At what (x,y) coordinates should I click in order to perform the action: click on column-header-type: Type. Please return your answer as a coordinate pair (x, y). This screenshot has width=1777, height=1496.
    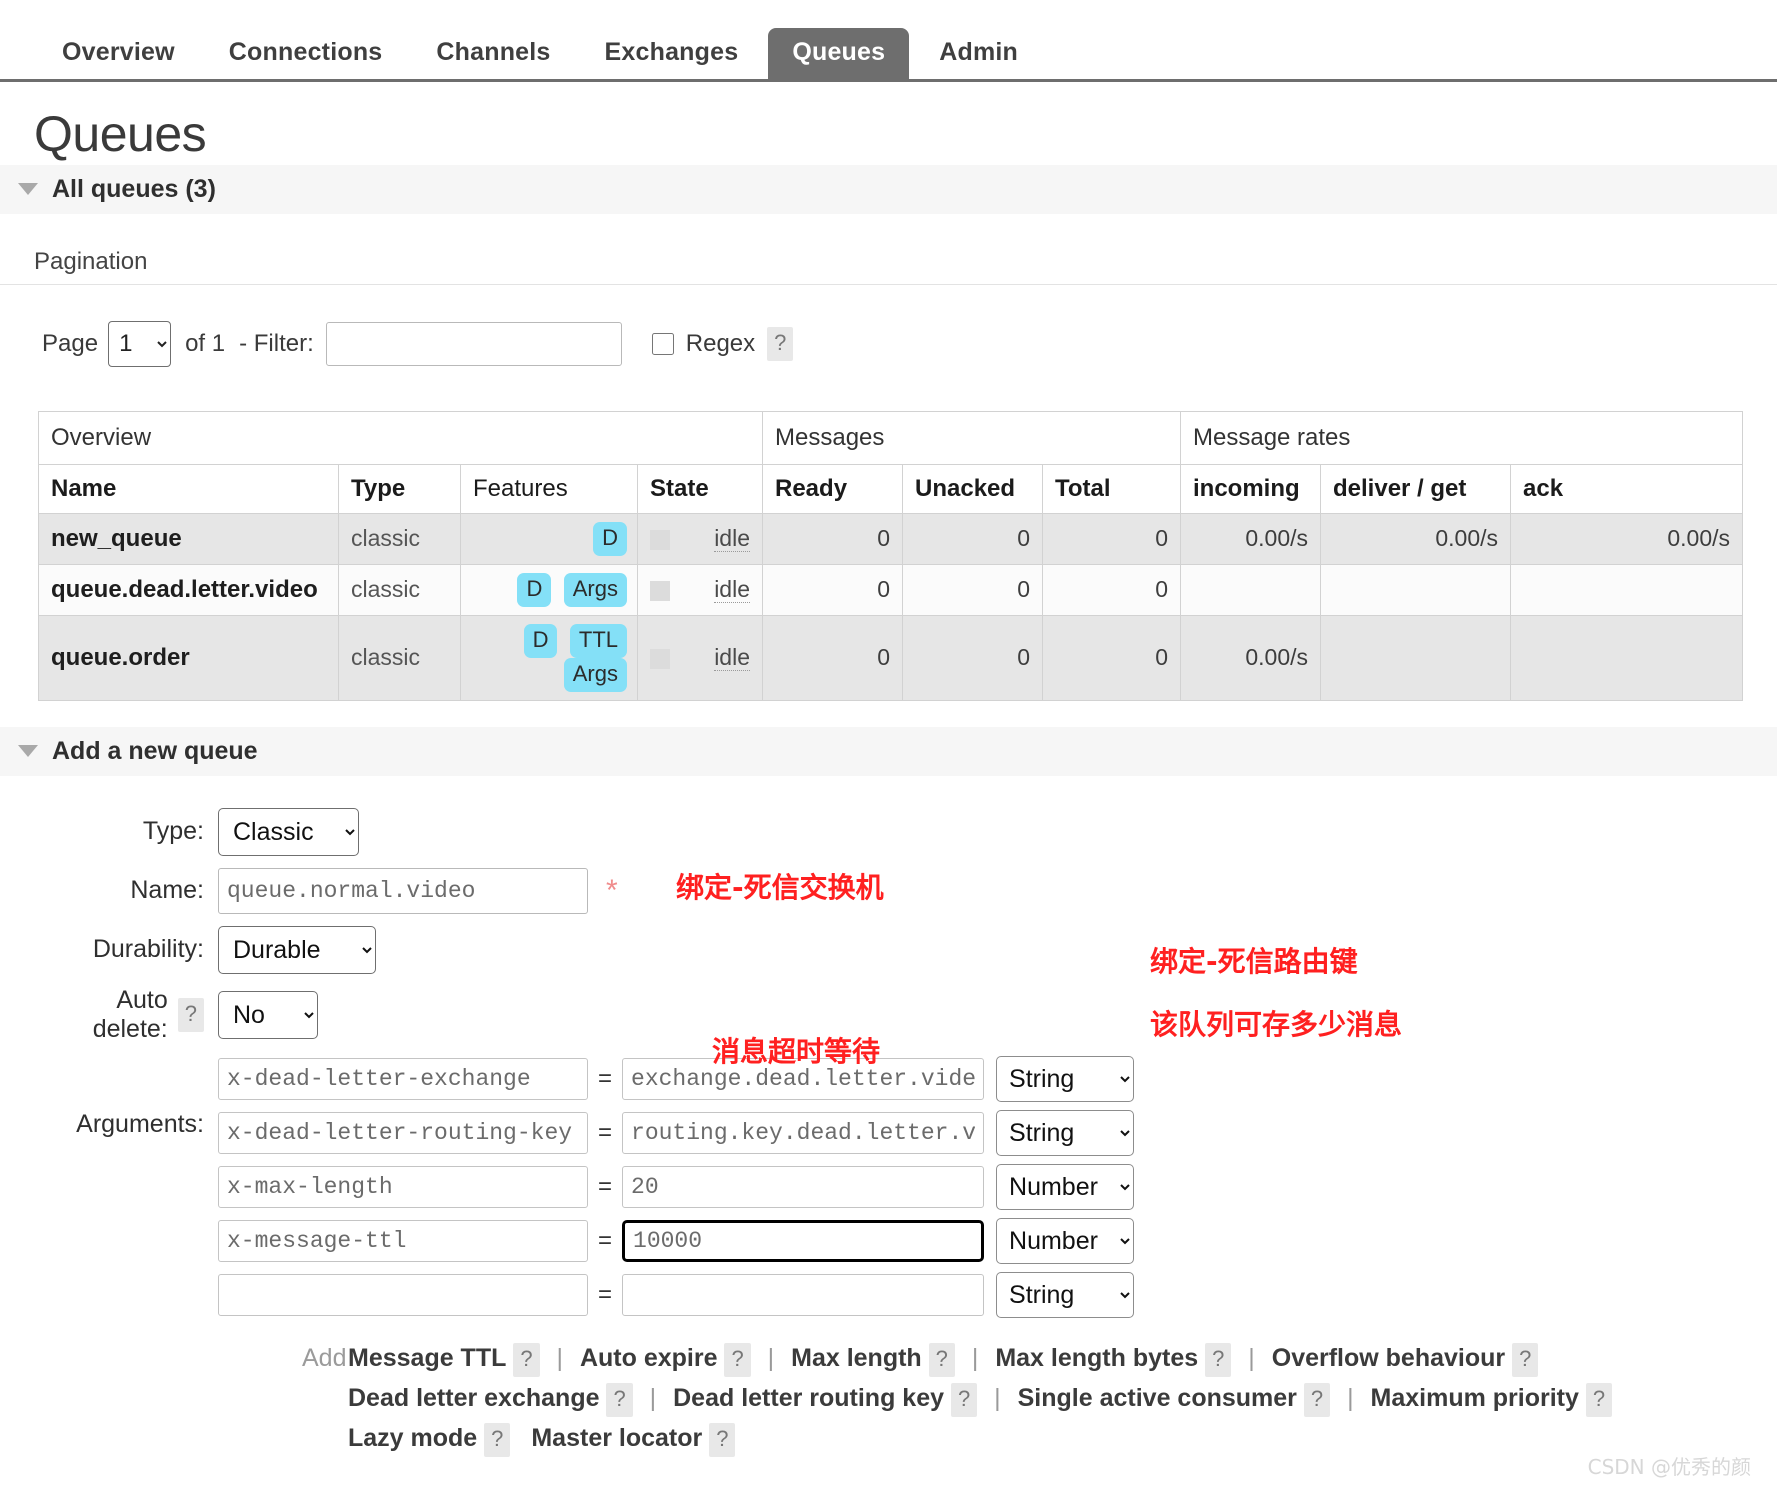
    Looking at the image, I should click on (399, 488).